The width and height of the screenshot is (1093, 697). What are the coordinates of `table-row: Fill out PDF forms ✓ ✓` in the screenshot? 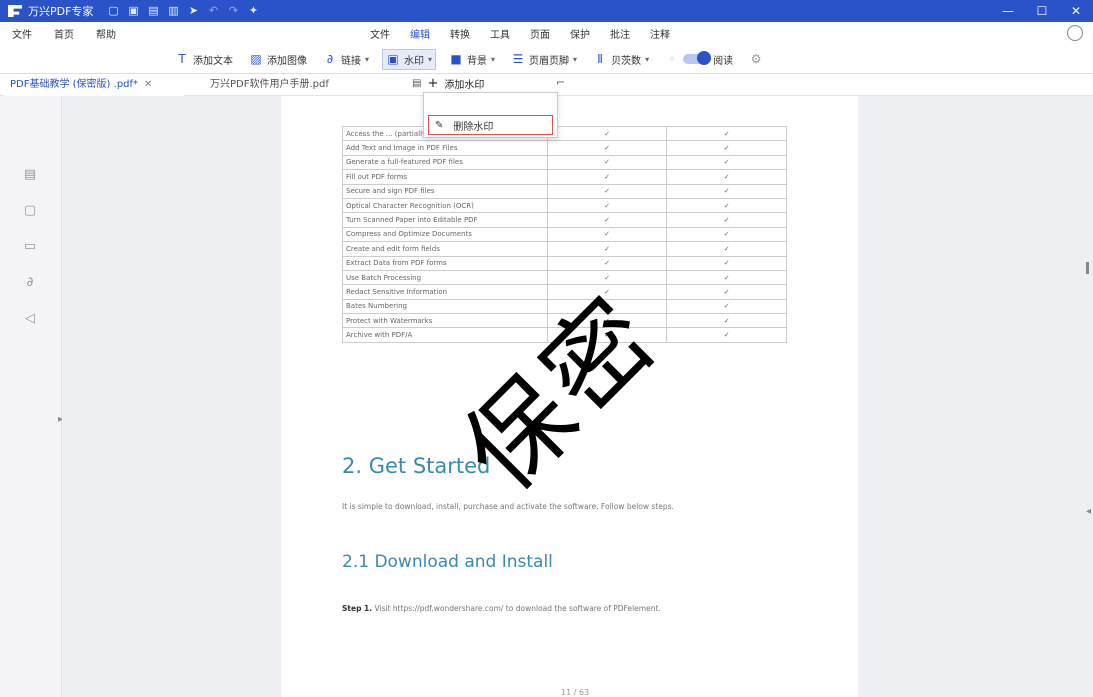 It's located at (564, 177).